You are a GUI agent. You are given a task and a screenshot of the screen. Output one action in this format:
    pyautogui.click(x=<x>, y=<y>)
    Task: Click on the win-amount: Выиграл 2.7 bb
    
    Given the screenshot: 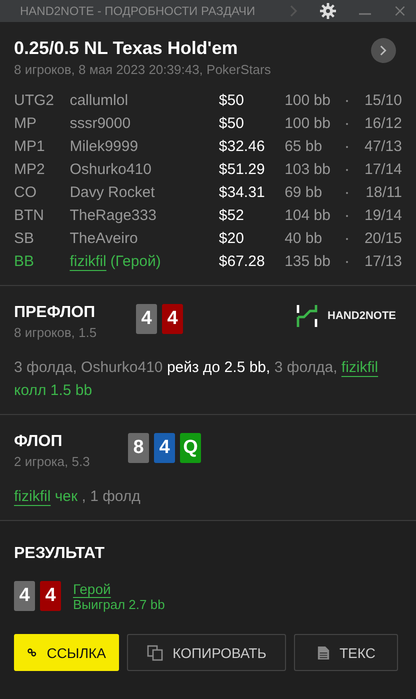 What is the action you would take?
    pyautogui.click(x=119, y=604)
    